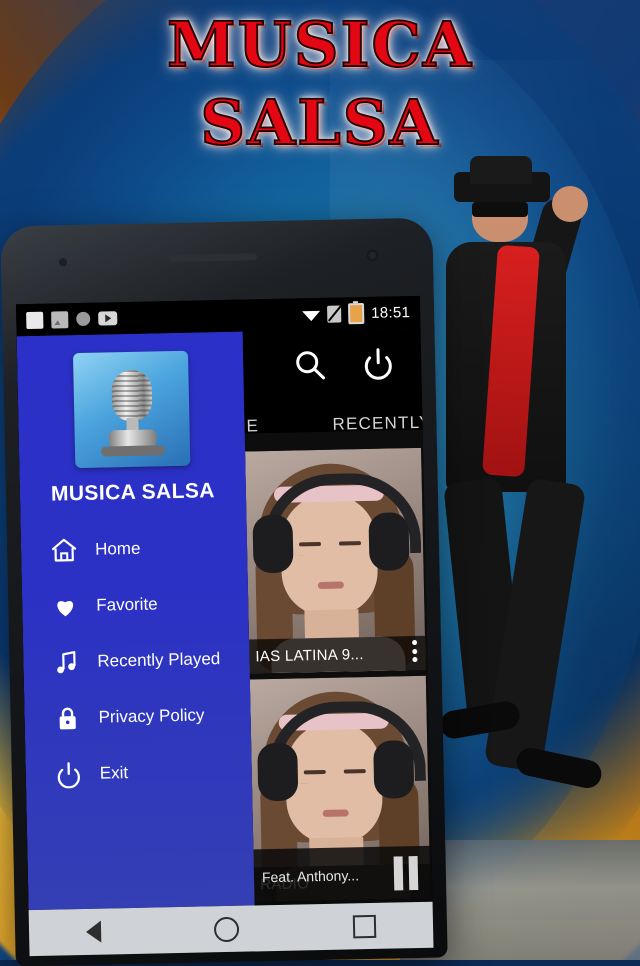  I want to click on promo-title-line2: SALSA, so click(320, 123).